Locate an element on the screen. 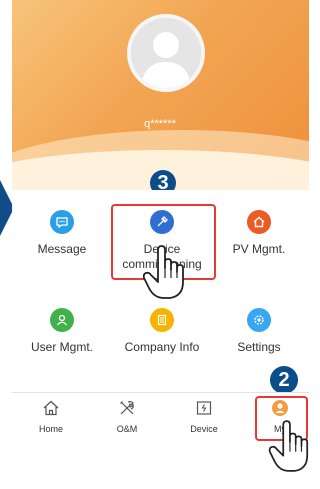  user-icon is located at coordinates (62, 320).